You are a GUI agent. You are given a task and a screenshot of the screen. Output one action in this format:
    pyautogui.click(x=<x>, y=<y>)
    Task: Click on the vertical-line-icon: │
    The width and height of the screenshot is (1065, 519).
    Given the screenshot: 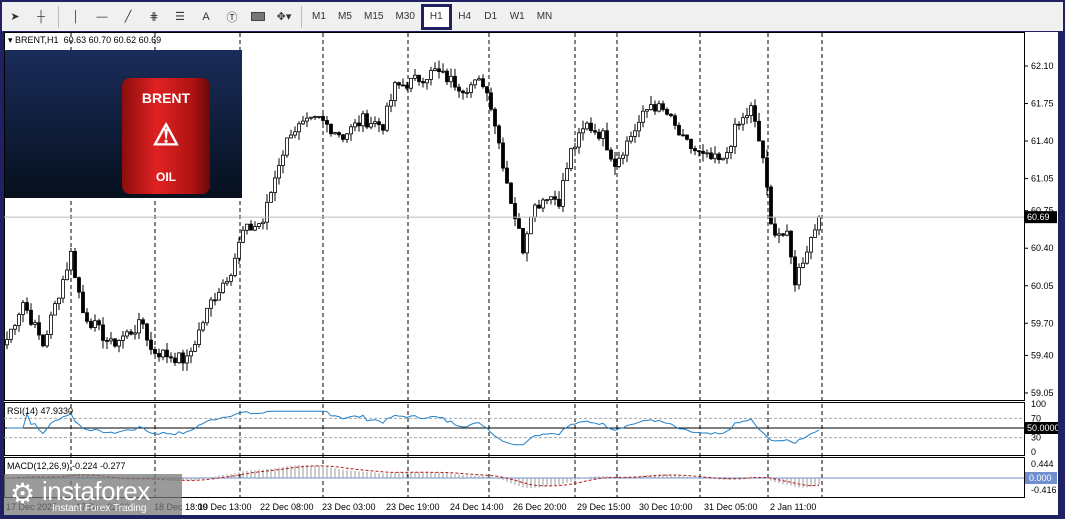 What is the action you would take?
    pyautogui.click(x=76, y=17)
    